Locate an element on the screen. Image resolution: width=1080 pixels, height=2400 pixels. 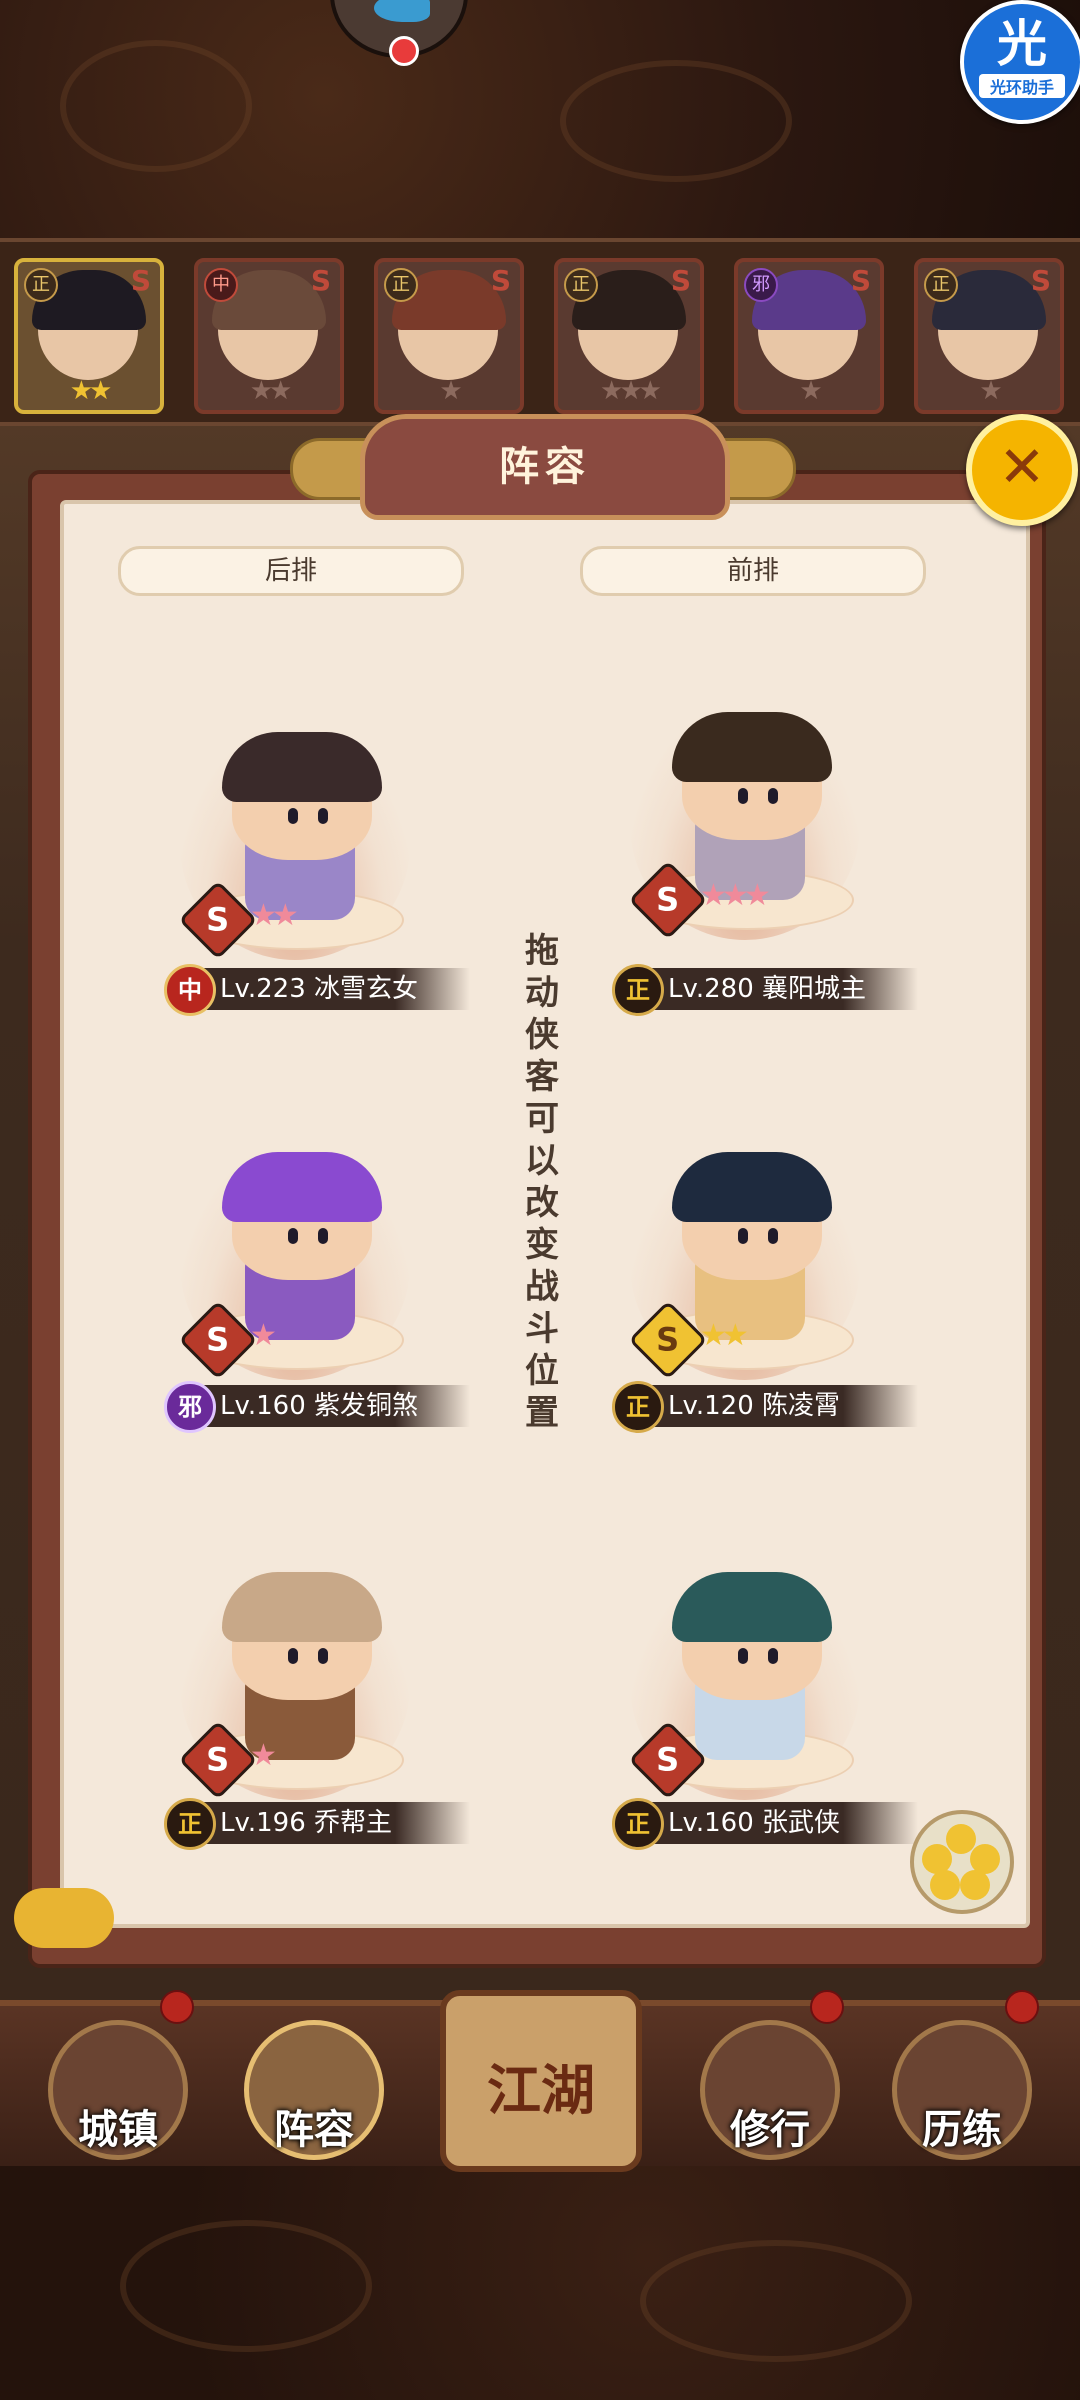
hero-level-bar: 正 Lv.280 襄阳城主 is located at coordinates (765, 990).